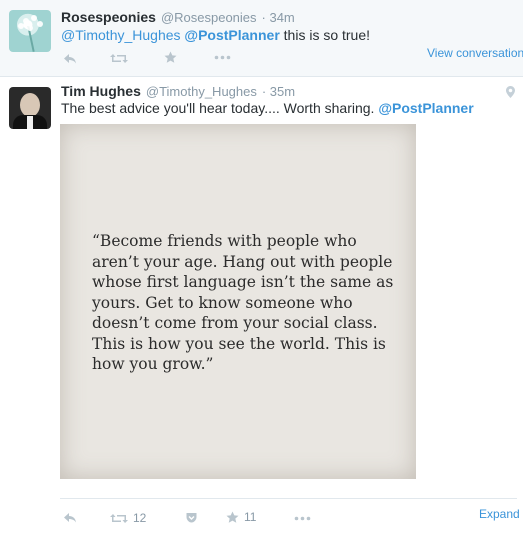 This screenshot has height=534, width=523. Describe the element at coordinates (242, 261) in the screenshot. I see `quote-line: aren’t your age. Hang out with people` at that location.